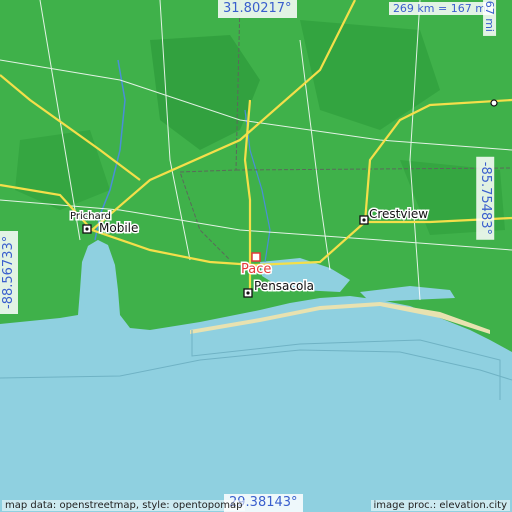  What do you see at coordinates (257, 9) in the screenshot?
I see `latitude-top-label: 31.80217°` at bounding box center [257, 9].